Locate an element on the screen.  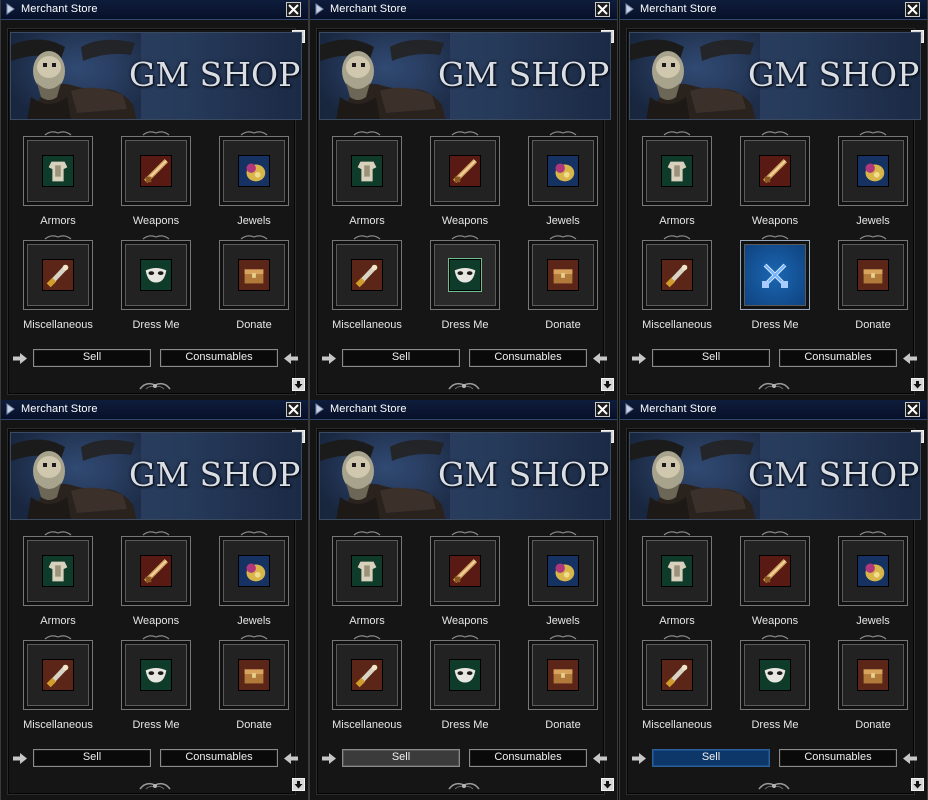
category-label: Armors is located at coordinates (58, 621).